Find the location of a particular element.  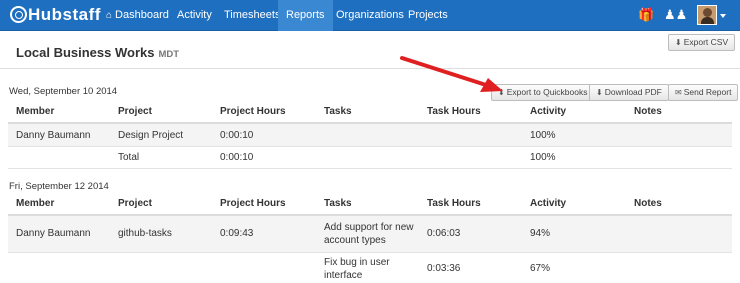

hubstaff-logo: Hubstaff is located at coordinates (55, 15).